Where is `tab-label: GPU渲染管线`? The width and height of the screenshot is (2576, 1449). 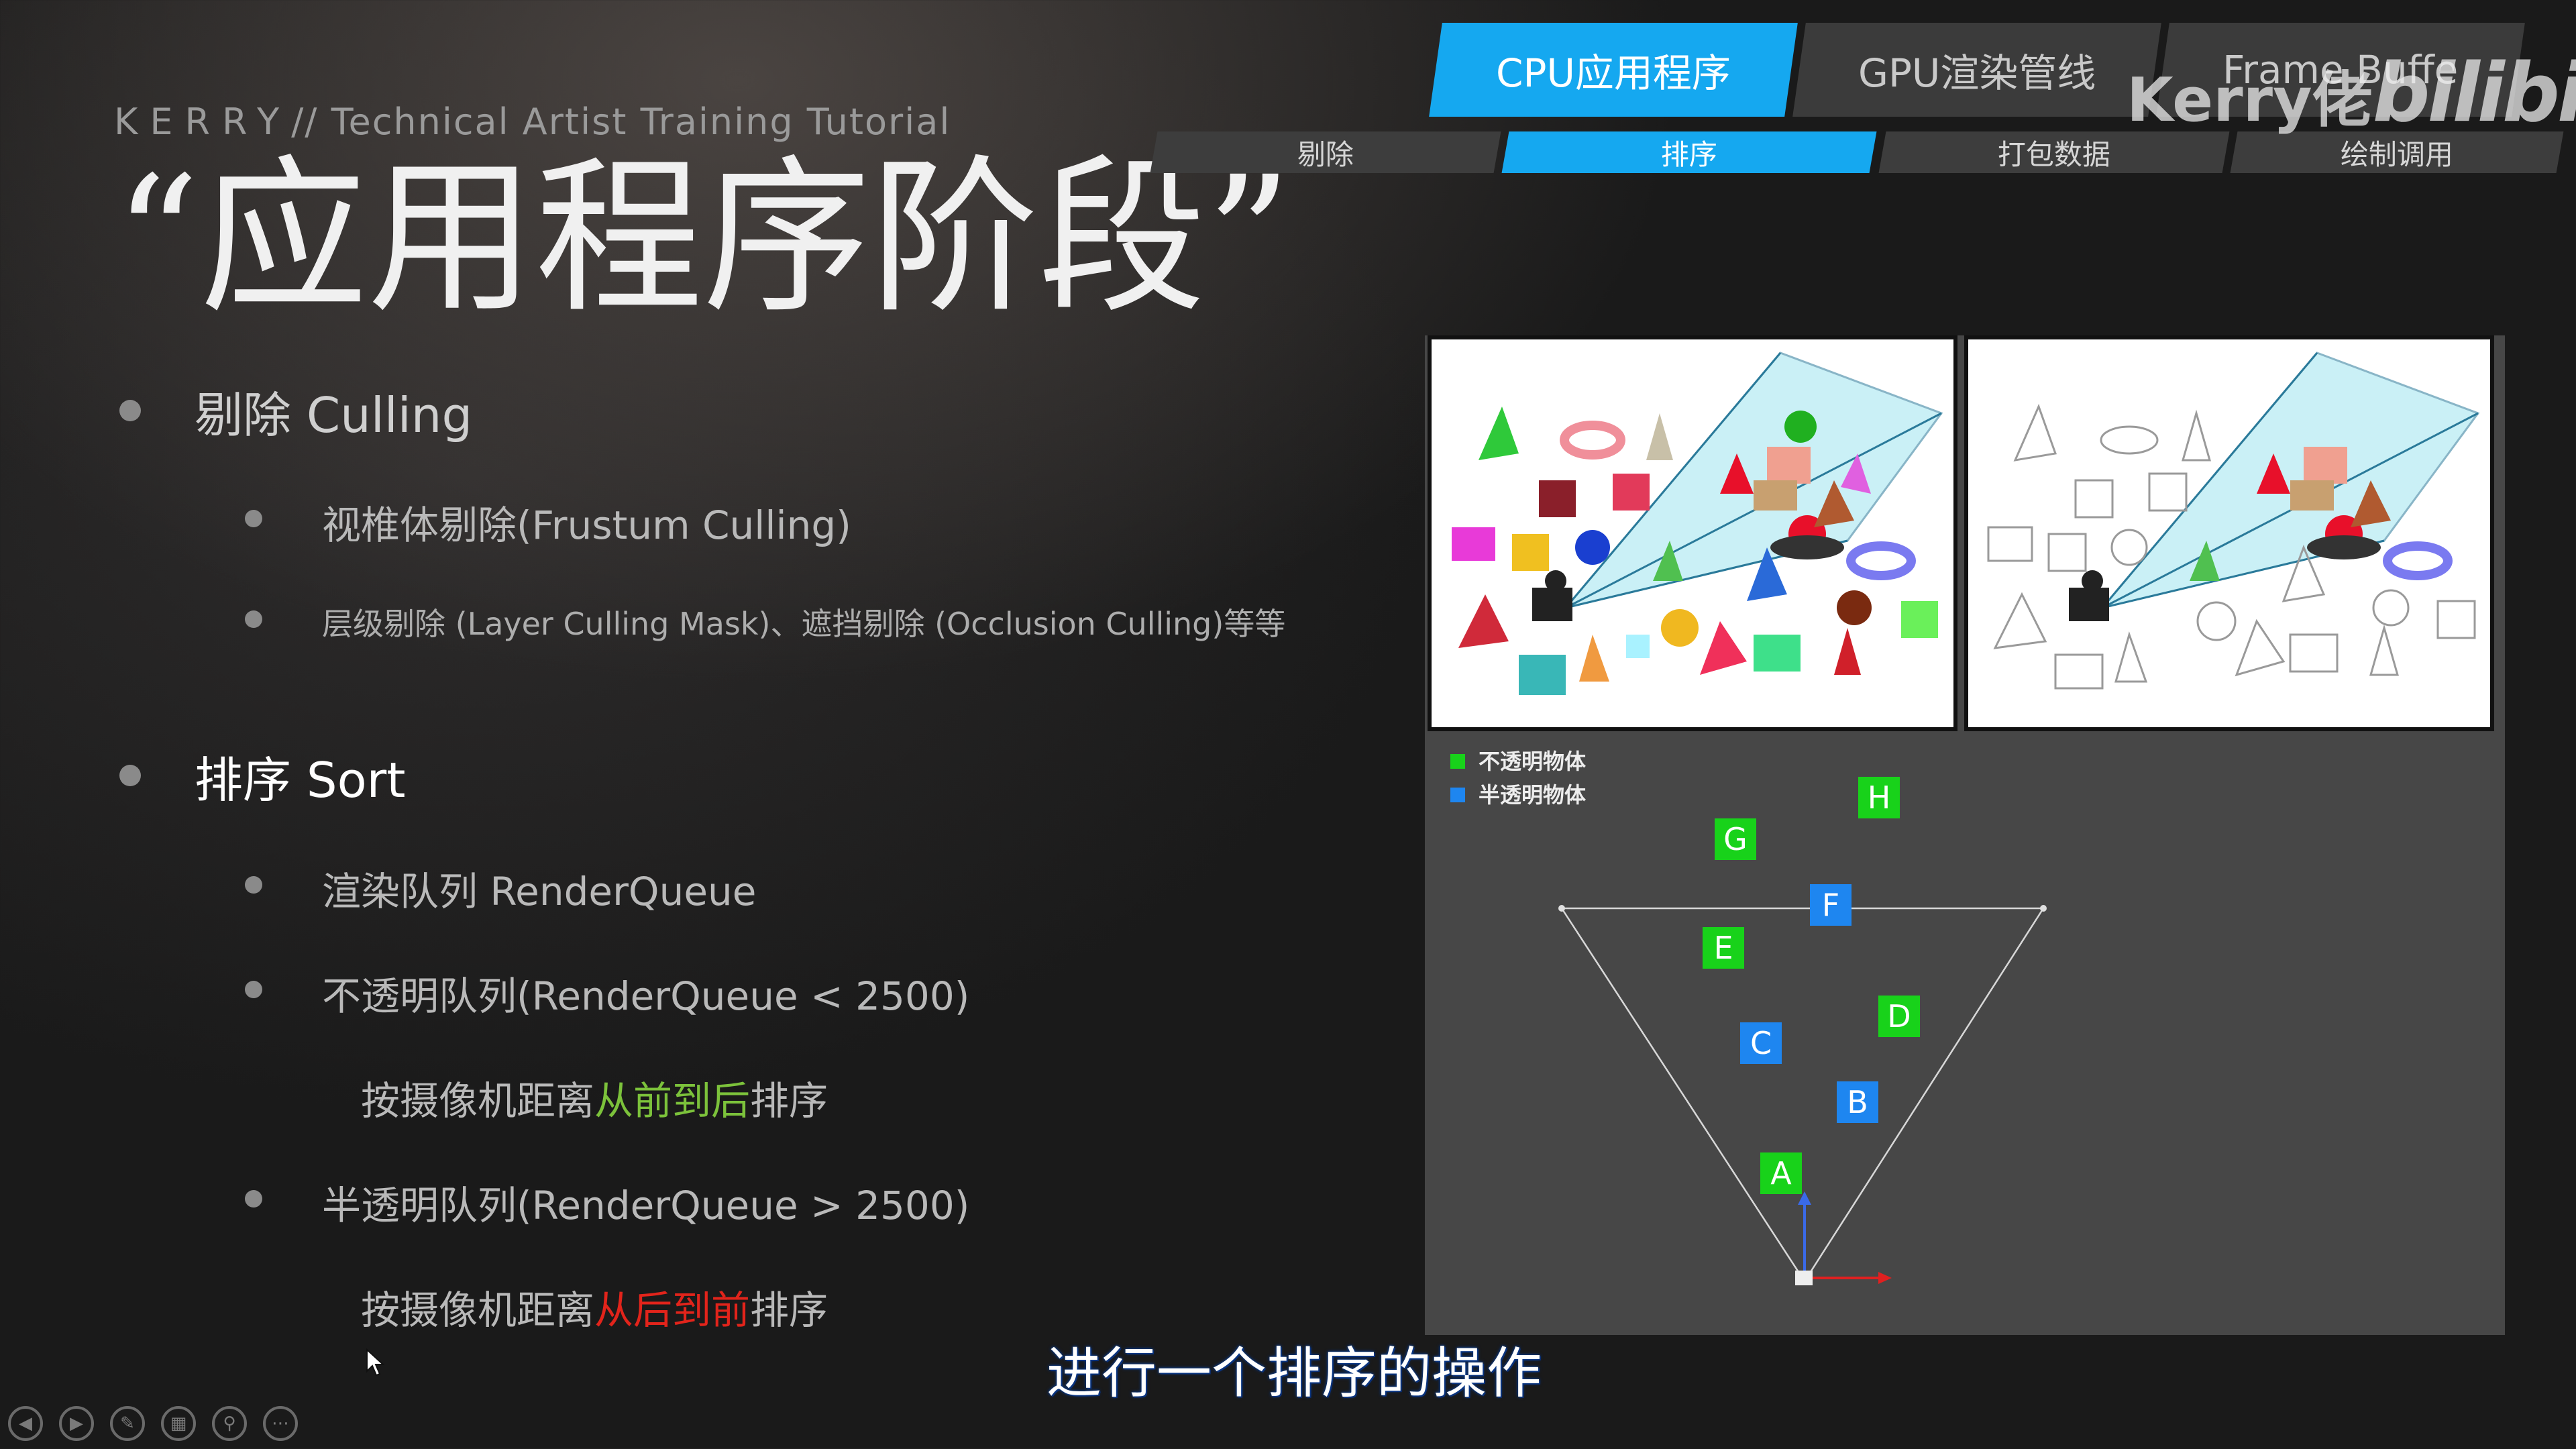
tab-label: GPU渲染管线 is located at coordinates (1977, 73).